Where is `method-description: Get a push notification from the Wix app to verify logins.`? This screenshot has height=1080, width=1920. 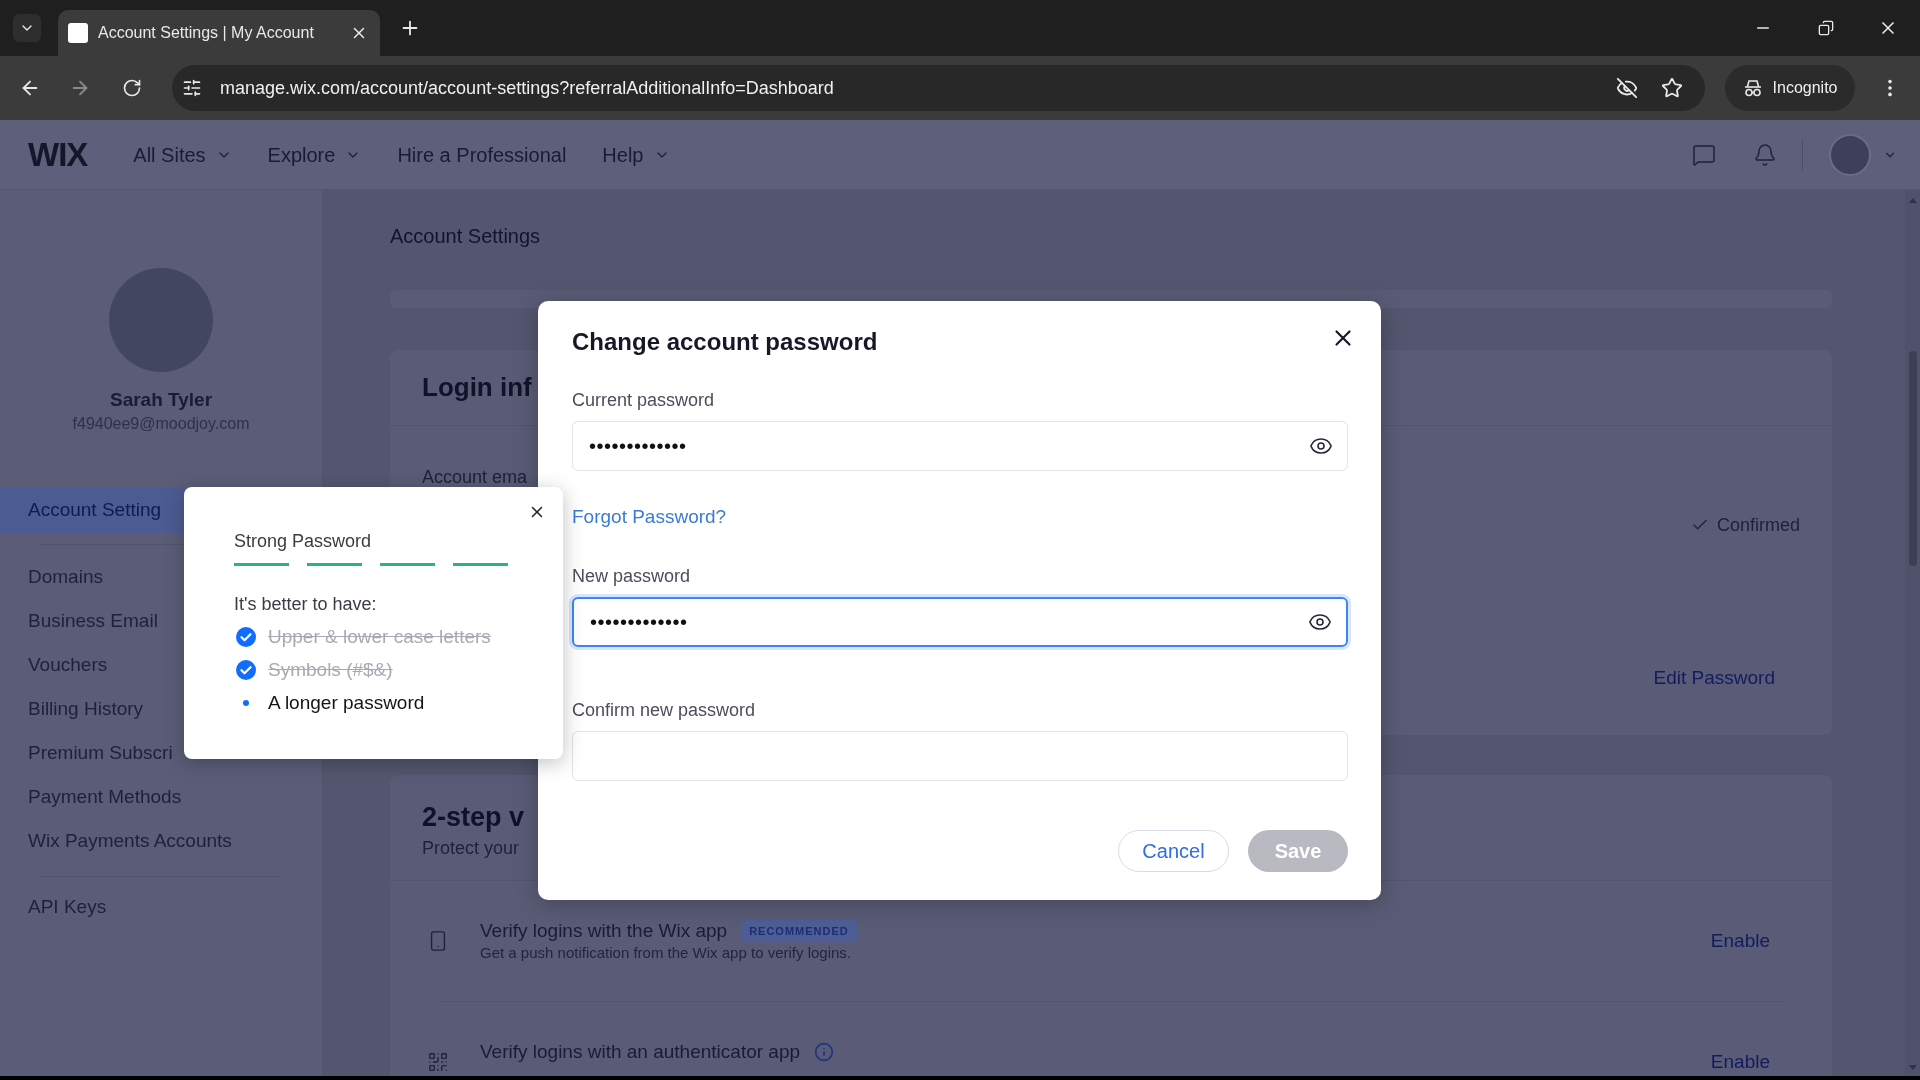
method-description: Get a push notification from the Wix app to verify logins. is located at coordinates (665, 953).